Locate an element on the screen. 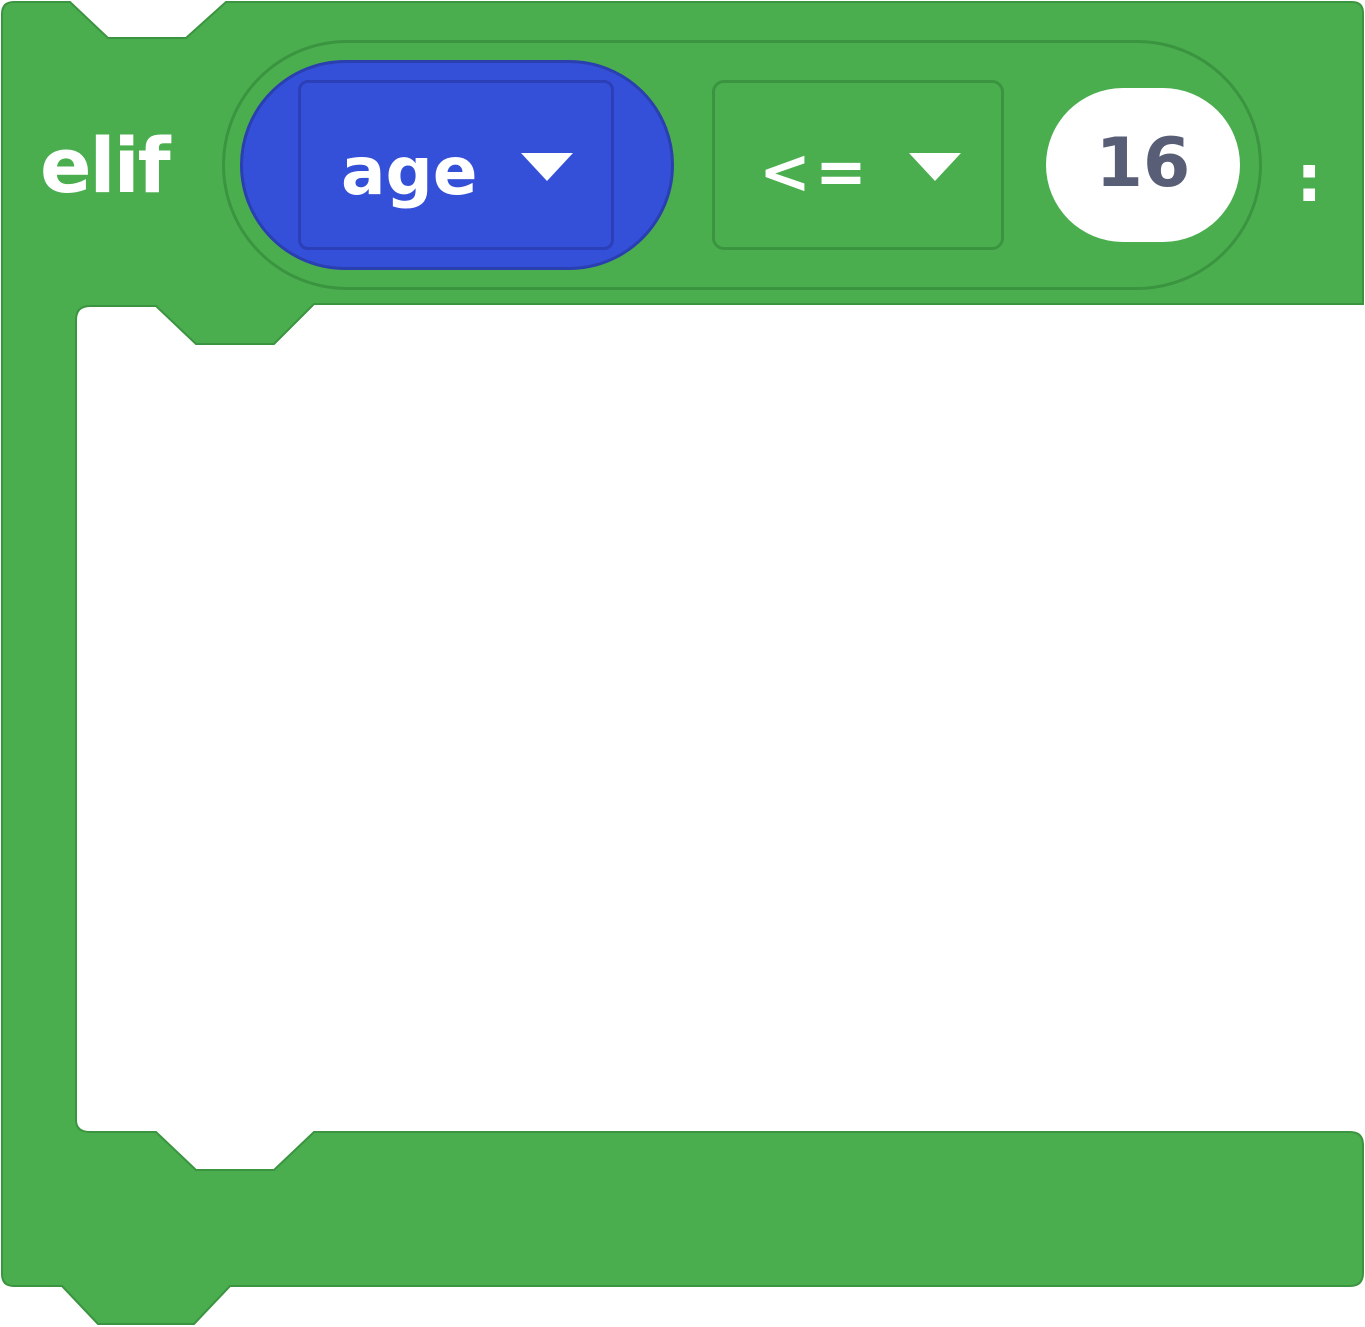  variable-dropdown: age is located at coordinates (456, 165).